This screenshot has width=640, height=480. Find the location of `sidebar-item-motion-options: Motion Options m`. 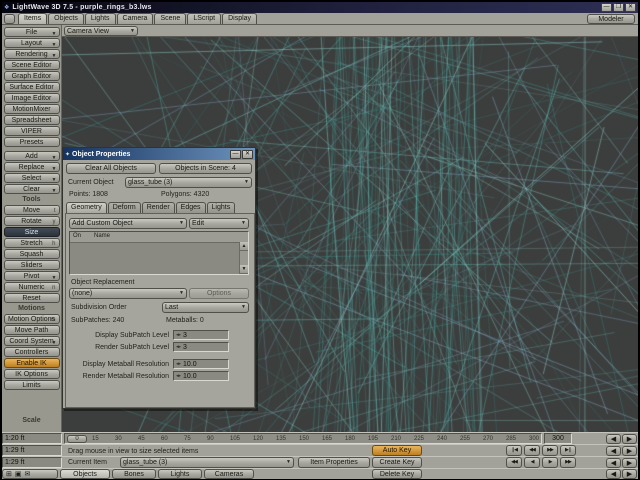

sidebar-item-motion-options: Motion Options m is located at coordinates (31, 319).